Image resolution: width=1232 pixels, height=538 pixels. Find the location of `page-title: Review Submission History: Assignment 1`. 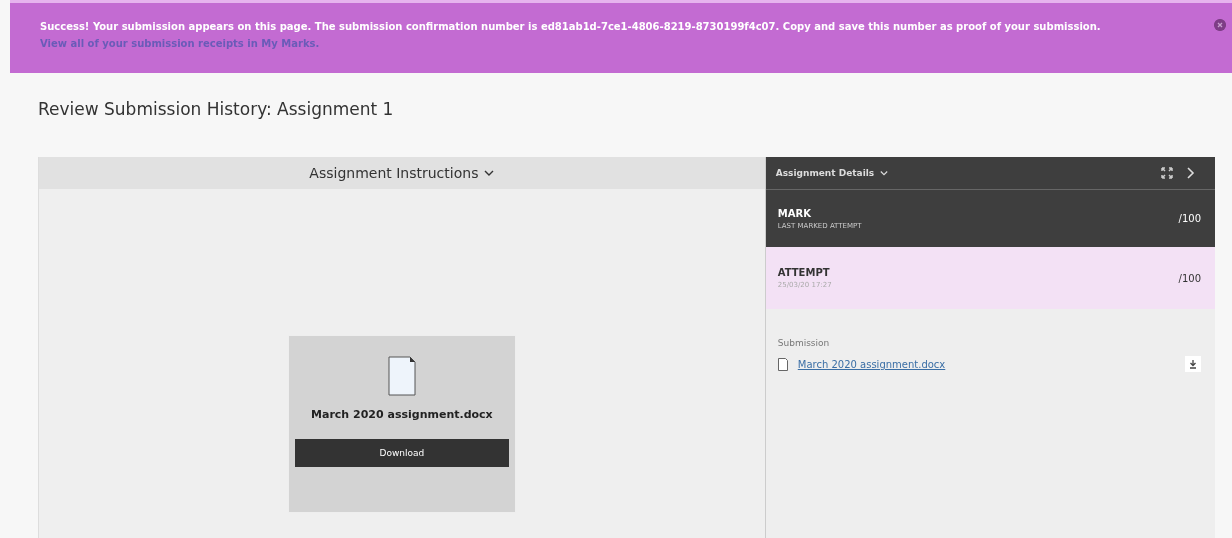

page-title: Review Submission History: Assignment 1 is located at coordinates (216, 109).